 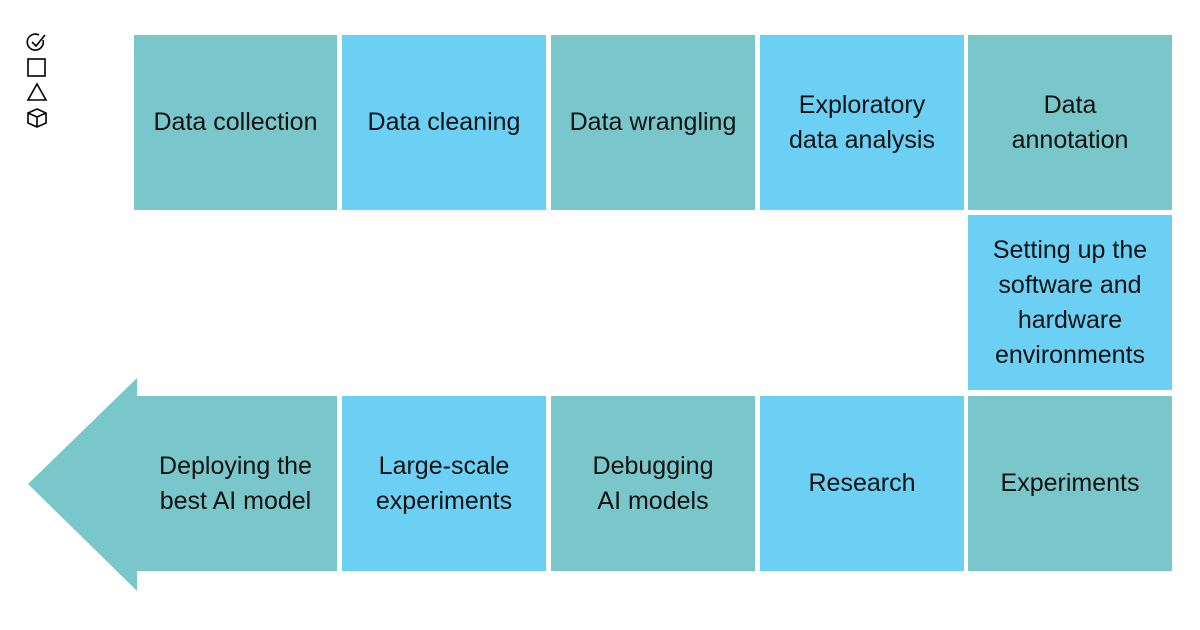 I want to click on step-data-cleaning: Data cleaning, so click(x=444, y=122).